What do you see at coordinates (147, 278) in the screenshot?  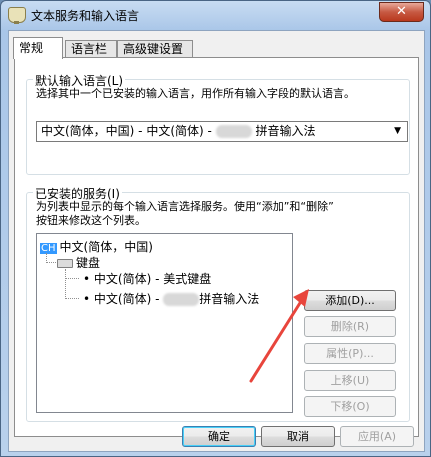 I see `tree-node-service: • 中文(简体) - 美式键盘` at bounding box center [147, 278].